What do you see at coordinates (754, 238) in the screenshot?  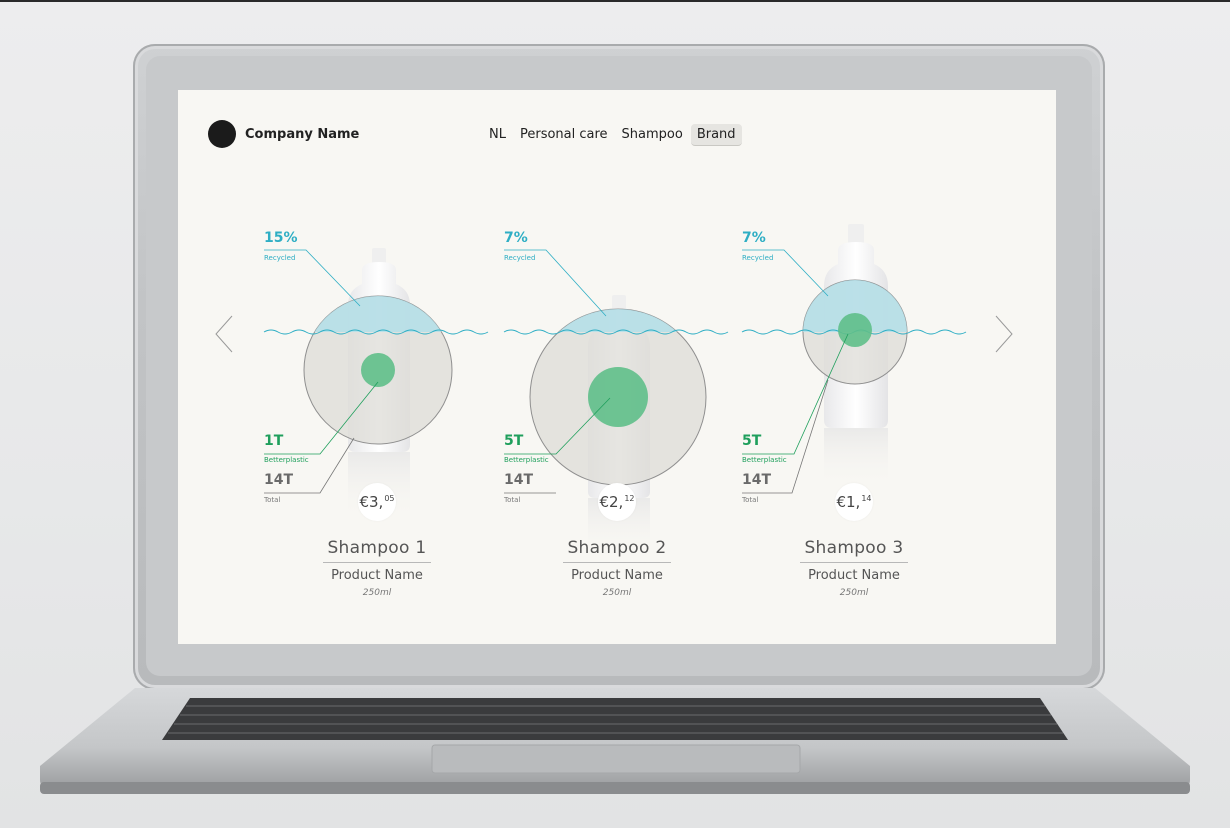 I see `recycled-value-3: 7%` at bounding box center [754, 238].